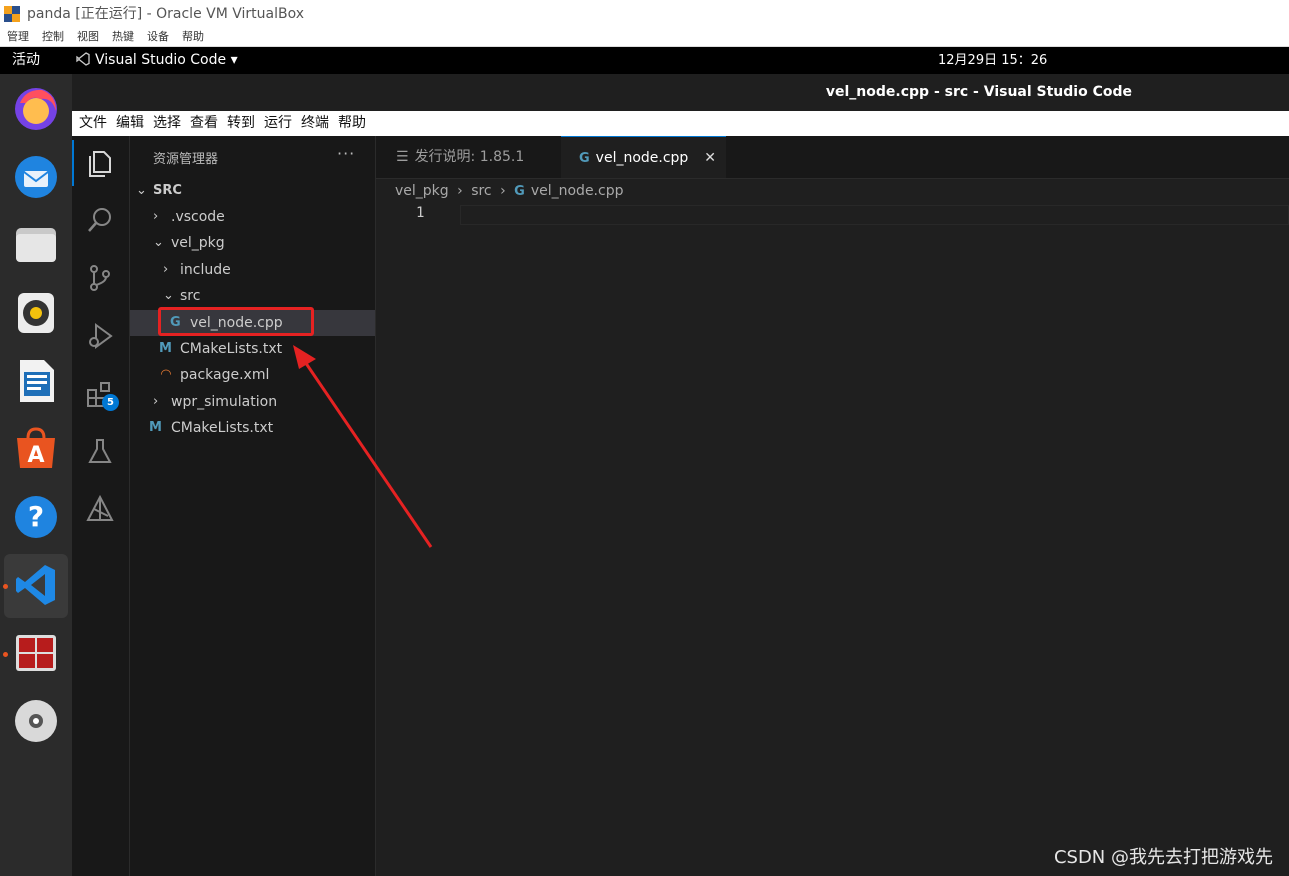 This screenshot has height=876, width=1289. I want to click on vbox-menu-hotkey: 热键, so click(123, 36).